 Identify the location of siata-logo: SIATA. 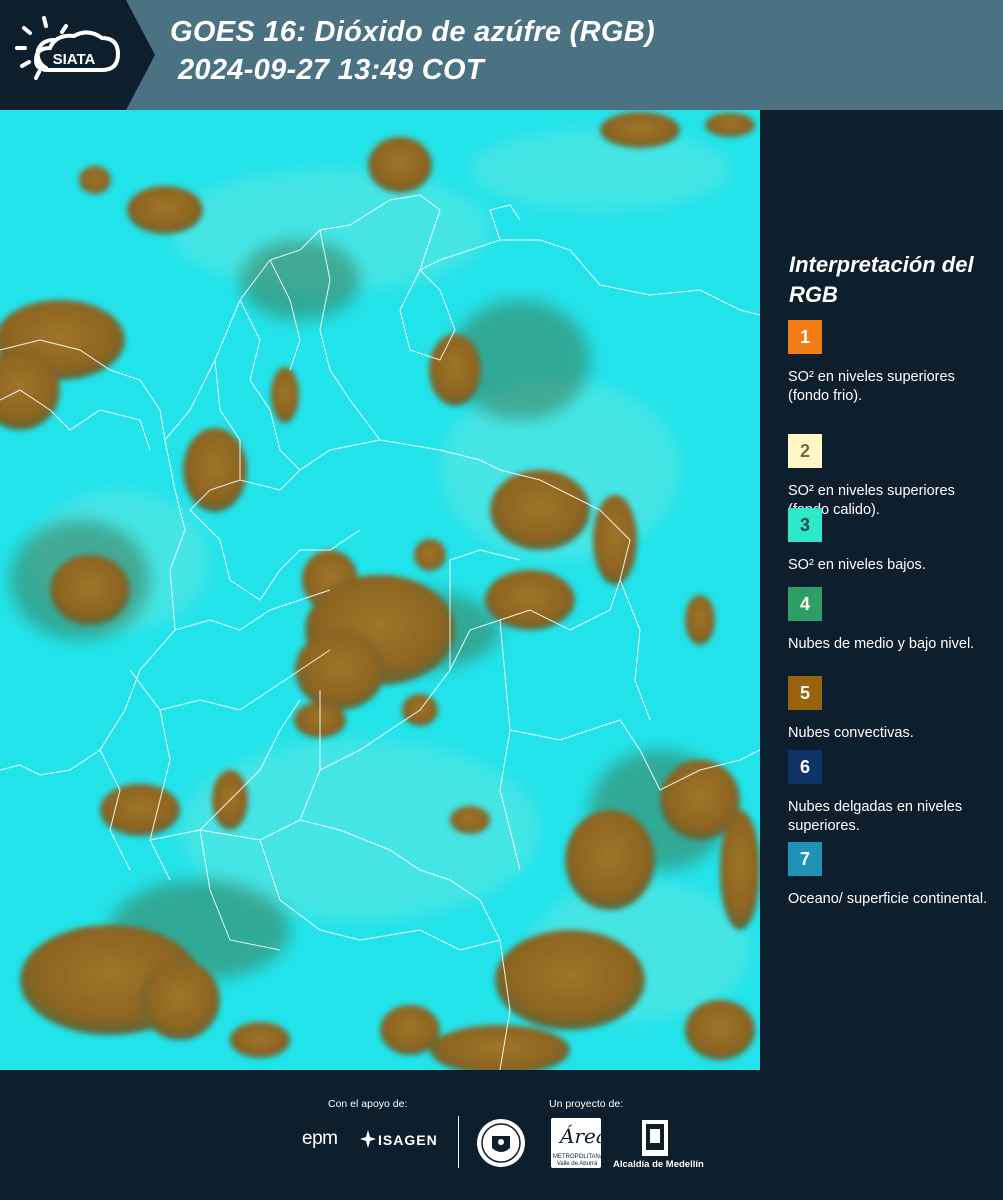
(77, 55).